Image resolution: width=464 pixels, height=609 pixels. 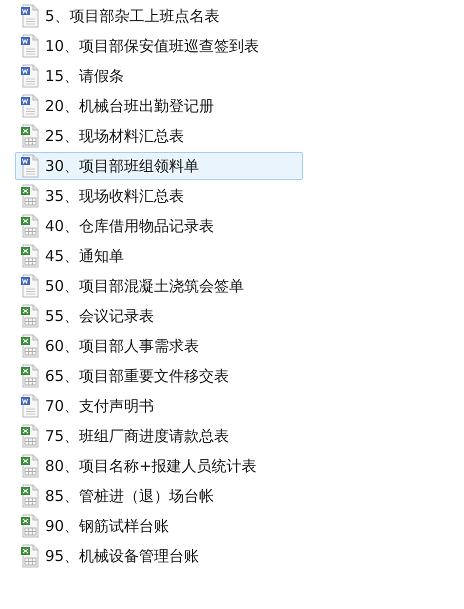 What do you see at coordinates (144, 286) in the screenshot?
I see `file-name: 50、项目部混凝土浇筑会签单` at bounding box center [144, 286].